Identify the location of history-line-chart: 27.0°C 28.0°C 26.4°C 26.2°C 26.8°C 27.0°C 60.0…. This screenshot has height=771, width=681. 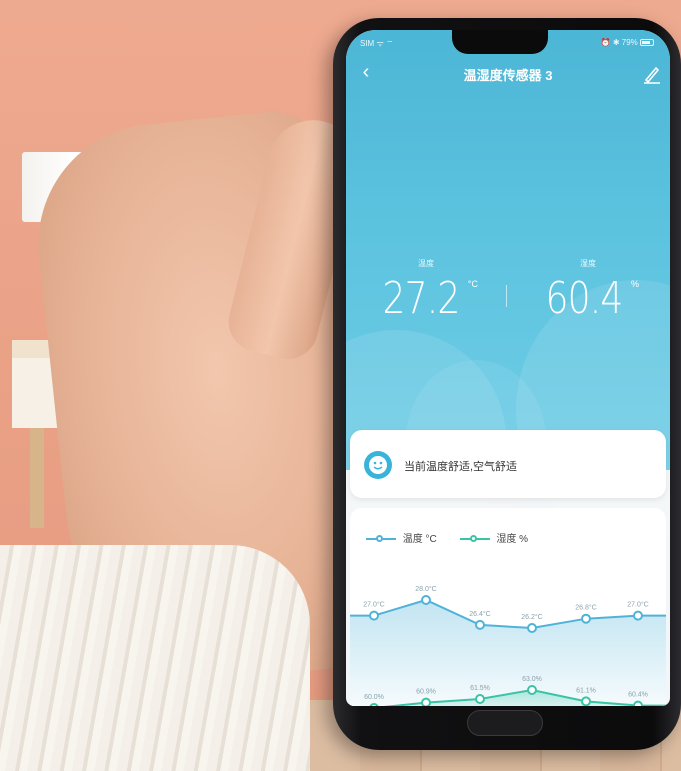
(508, 645).